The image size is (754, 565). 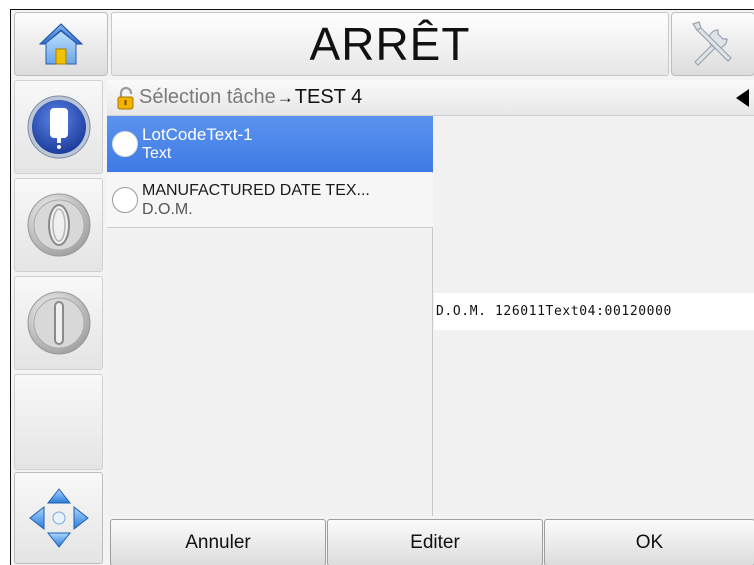 I want to click on jet-stop-icon, so click(x=58, y=323).